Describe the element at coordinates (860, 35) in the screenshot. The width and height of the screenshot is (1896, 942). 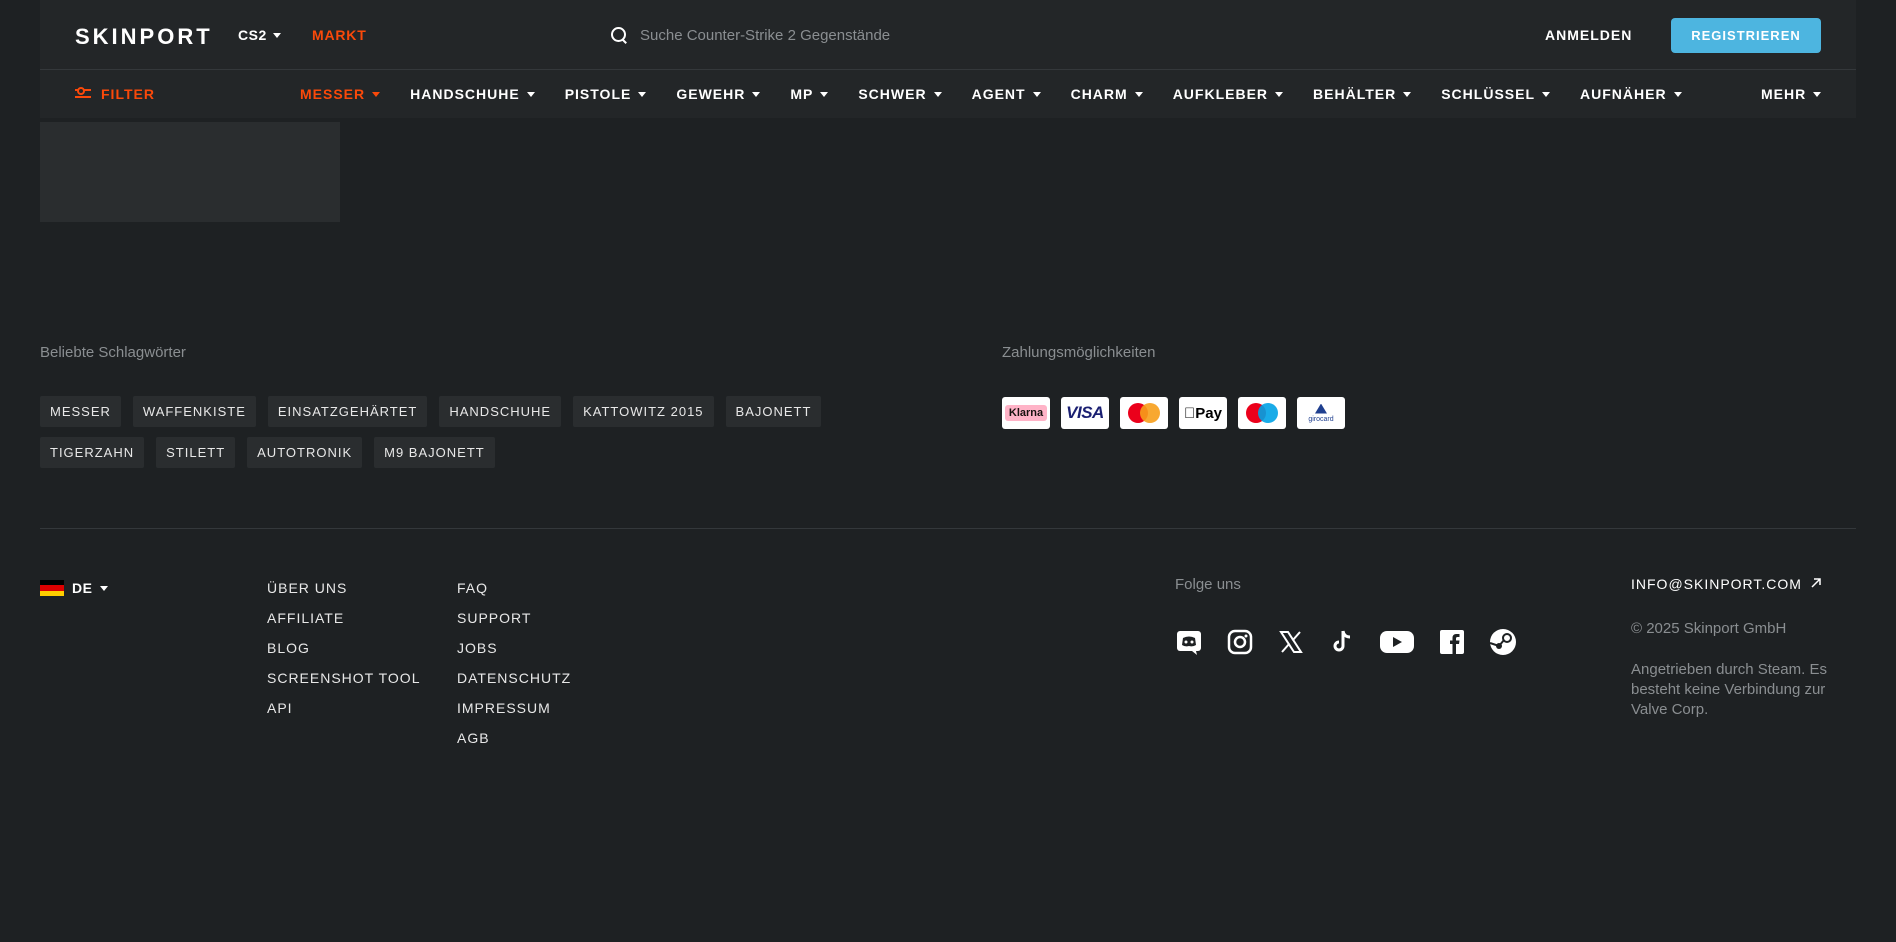
I see `search-input` at that location.